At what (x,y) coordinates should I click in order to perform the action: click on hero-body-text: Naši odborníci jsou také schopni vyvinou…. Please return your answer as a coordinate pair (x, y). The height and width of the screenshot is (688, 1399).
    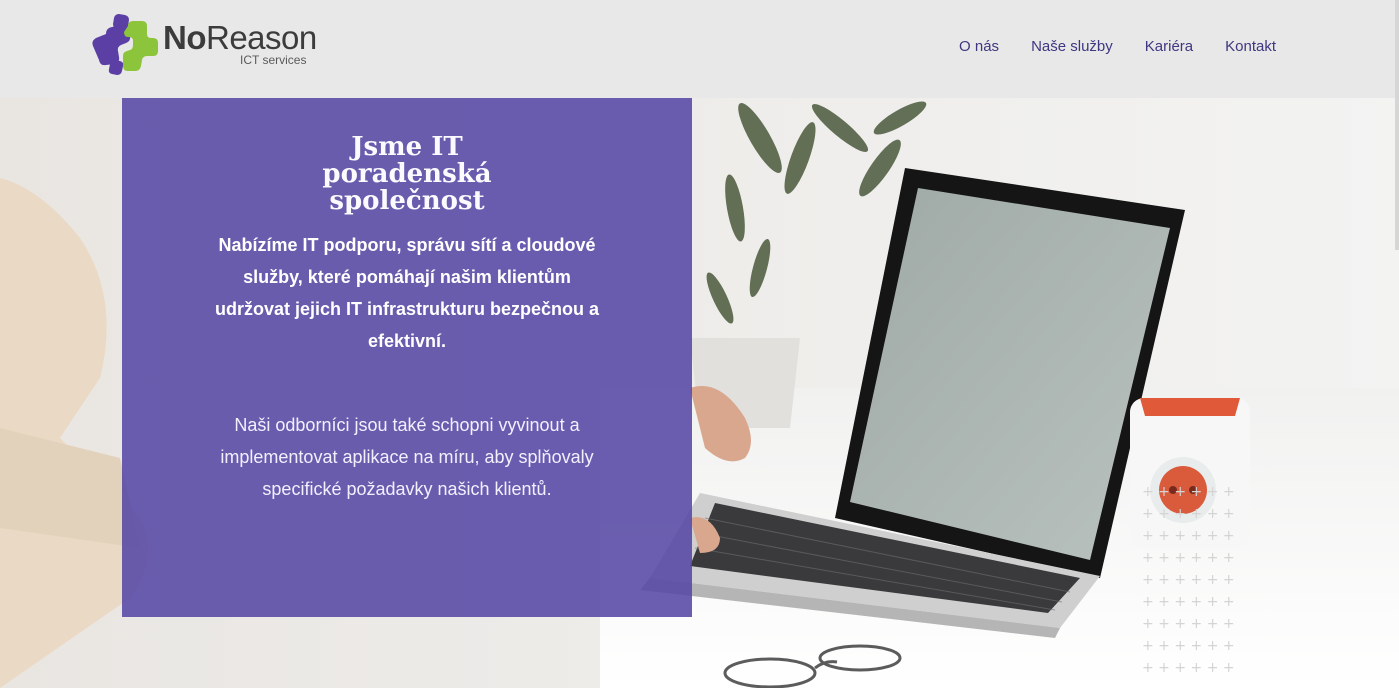
    Looking at the image, I should click on (407, 457).